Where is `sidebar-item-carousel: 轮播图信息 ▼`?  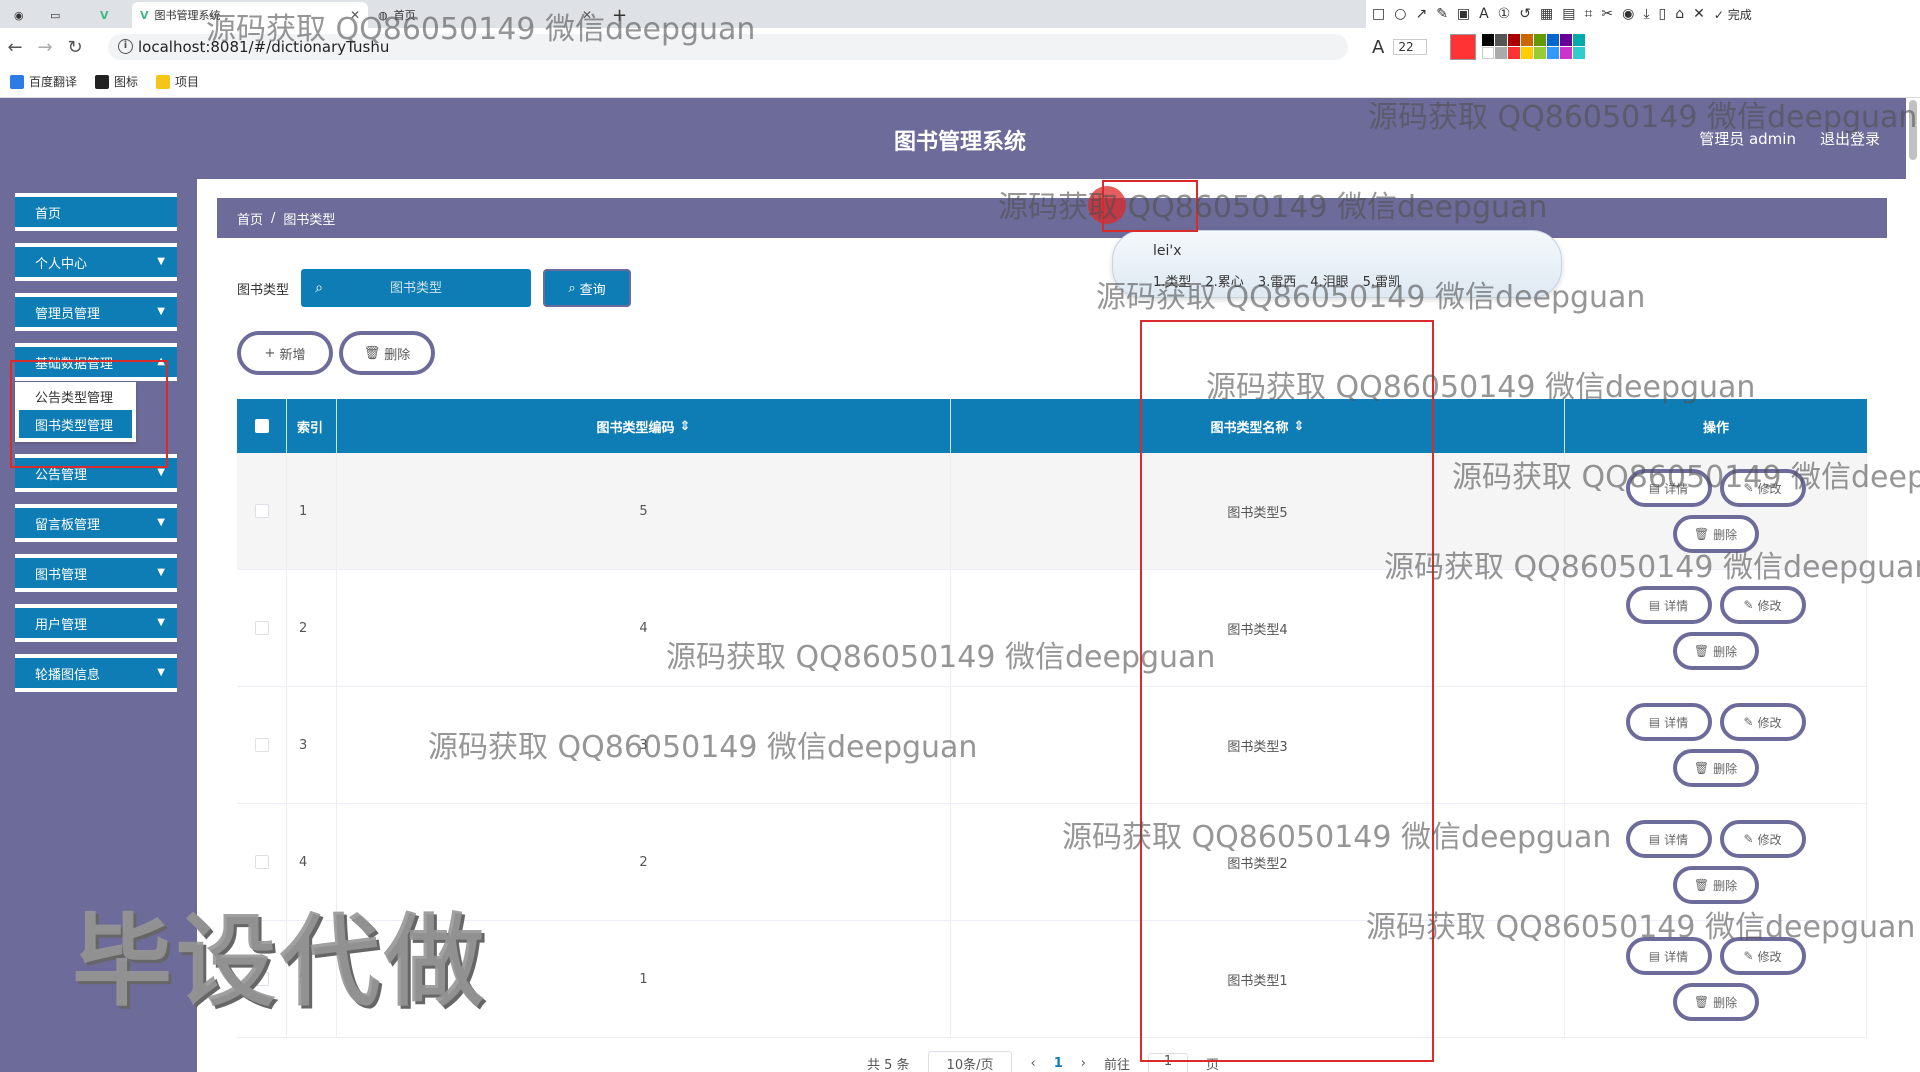
sidebar-item-carousel: 轮播图信息 ▼ is located at coordinates (96, 673).